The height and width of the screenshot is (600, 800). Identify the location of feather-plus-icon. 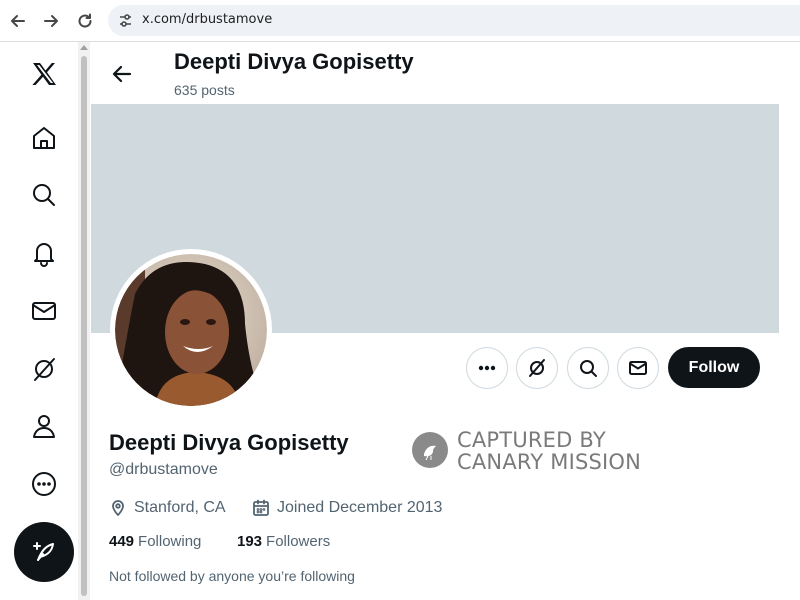
(43, 551).